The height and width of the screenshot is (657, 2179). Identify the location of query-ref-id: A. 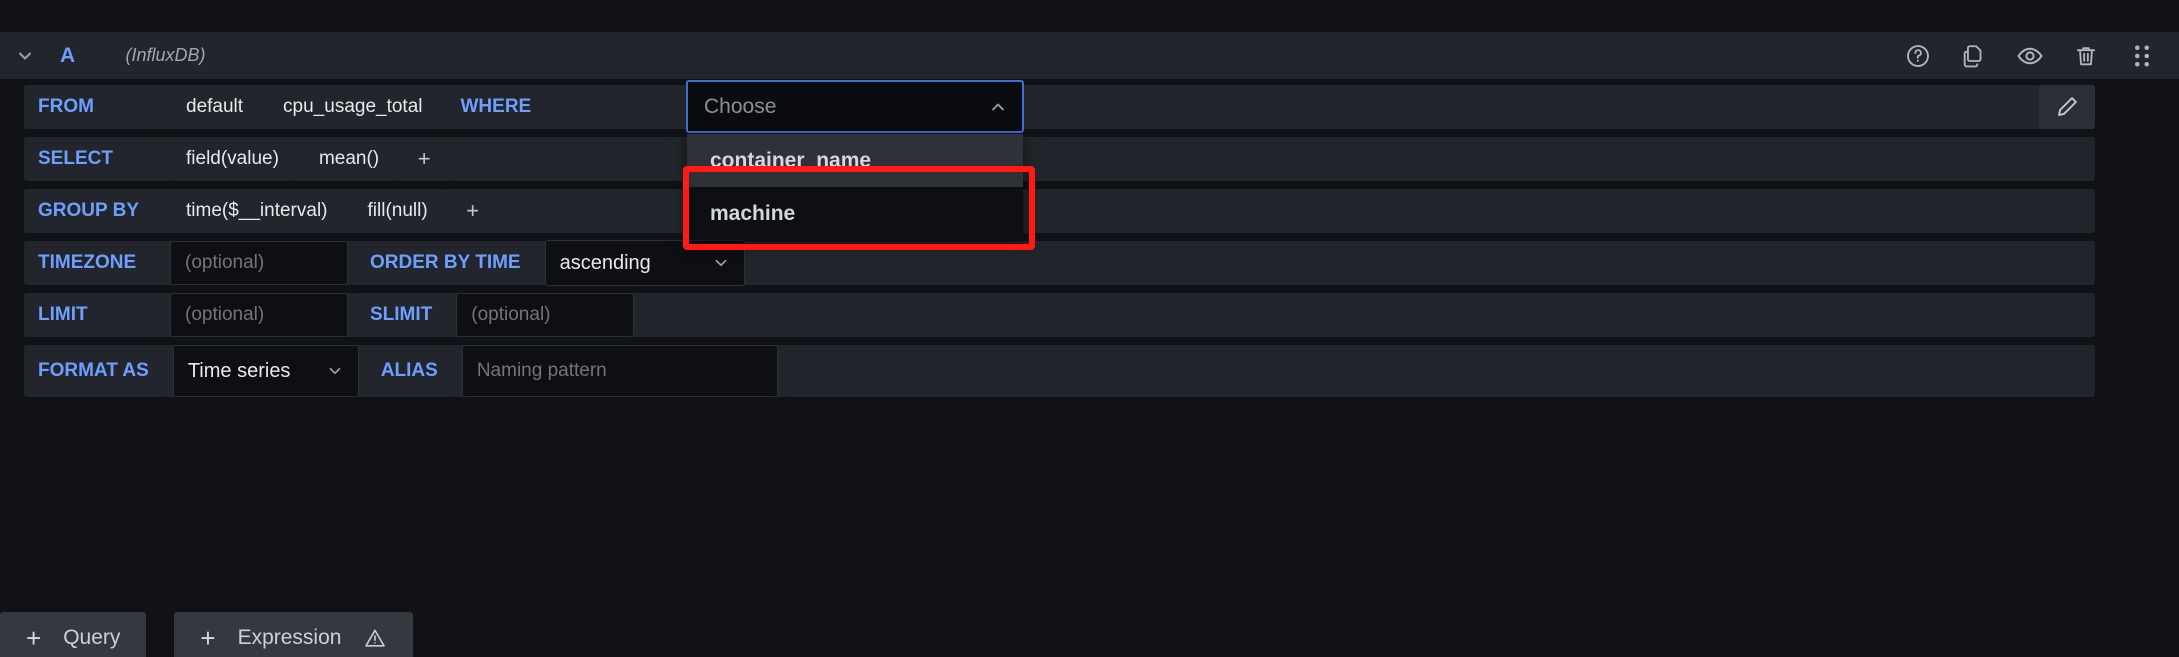
(67, 56).